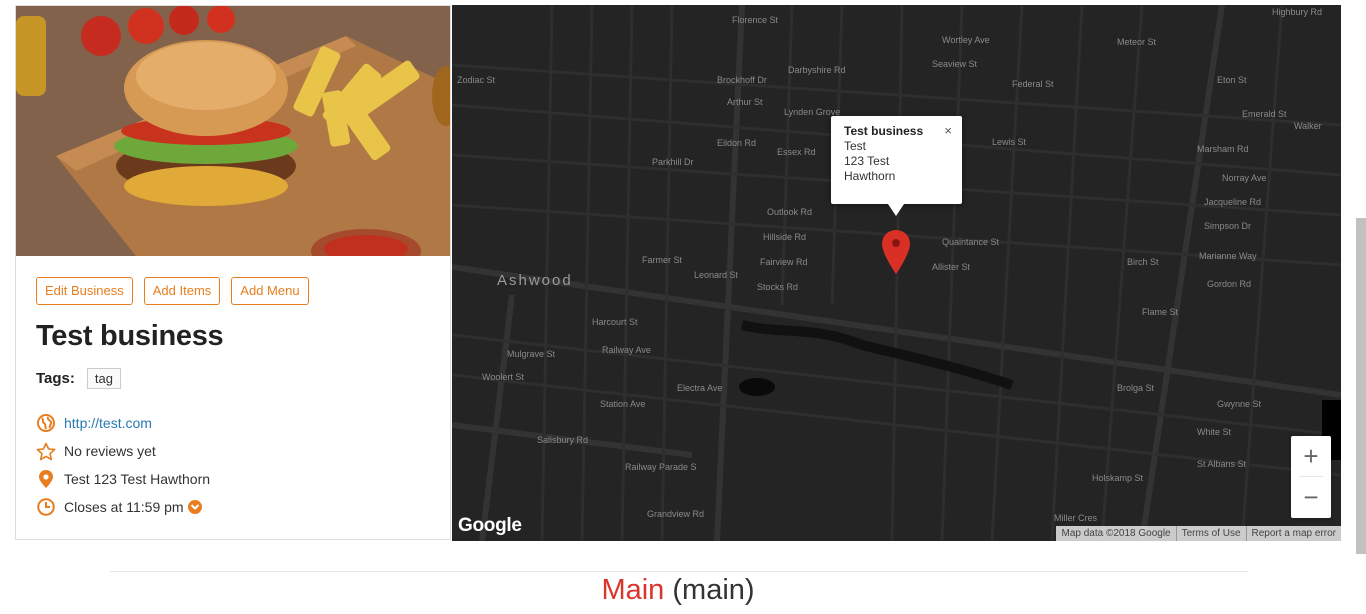 The height and width of the screenshot is (614, 1366). Describe the element at coordinates (1009, 142) in the screenshot. I see `svg-text: Lewis St` at that location.